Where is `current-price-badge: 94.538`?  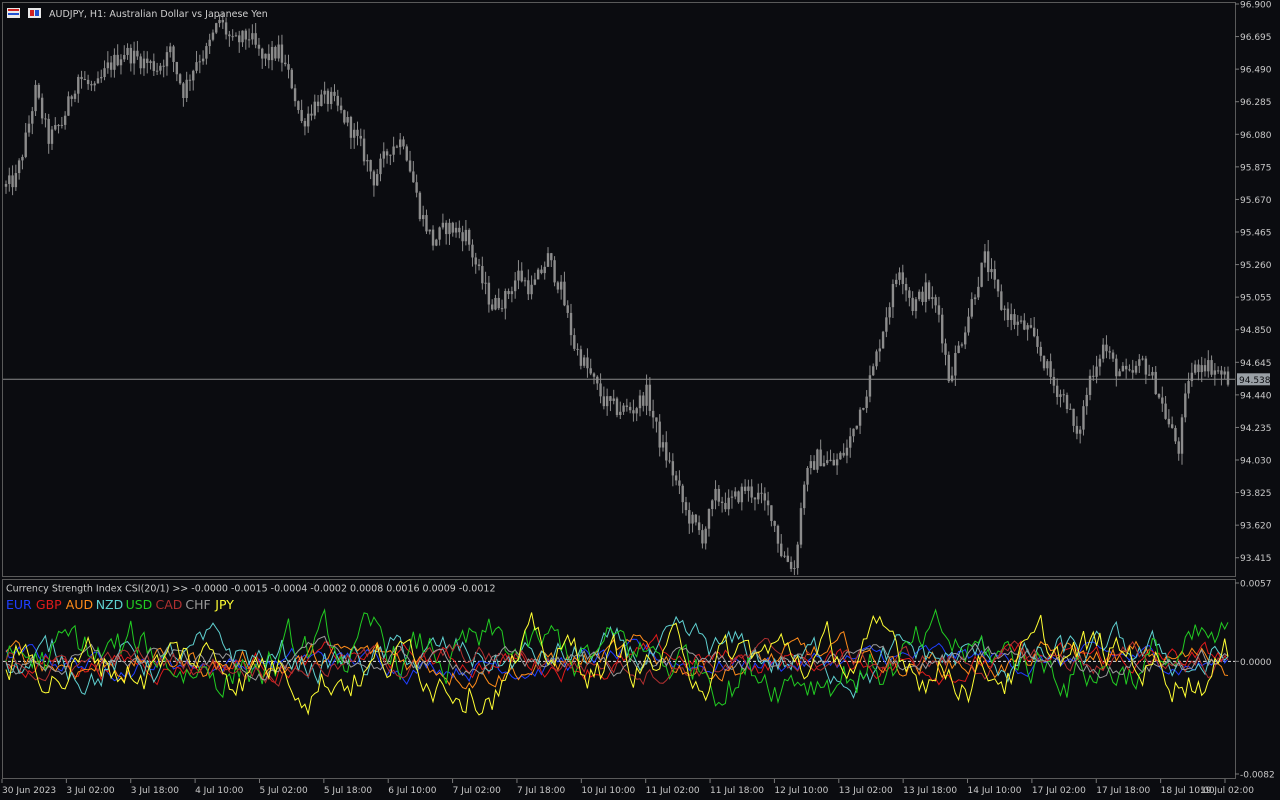
current-price-badge: 94.538 is located at coordinates (1254, 379).